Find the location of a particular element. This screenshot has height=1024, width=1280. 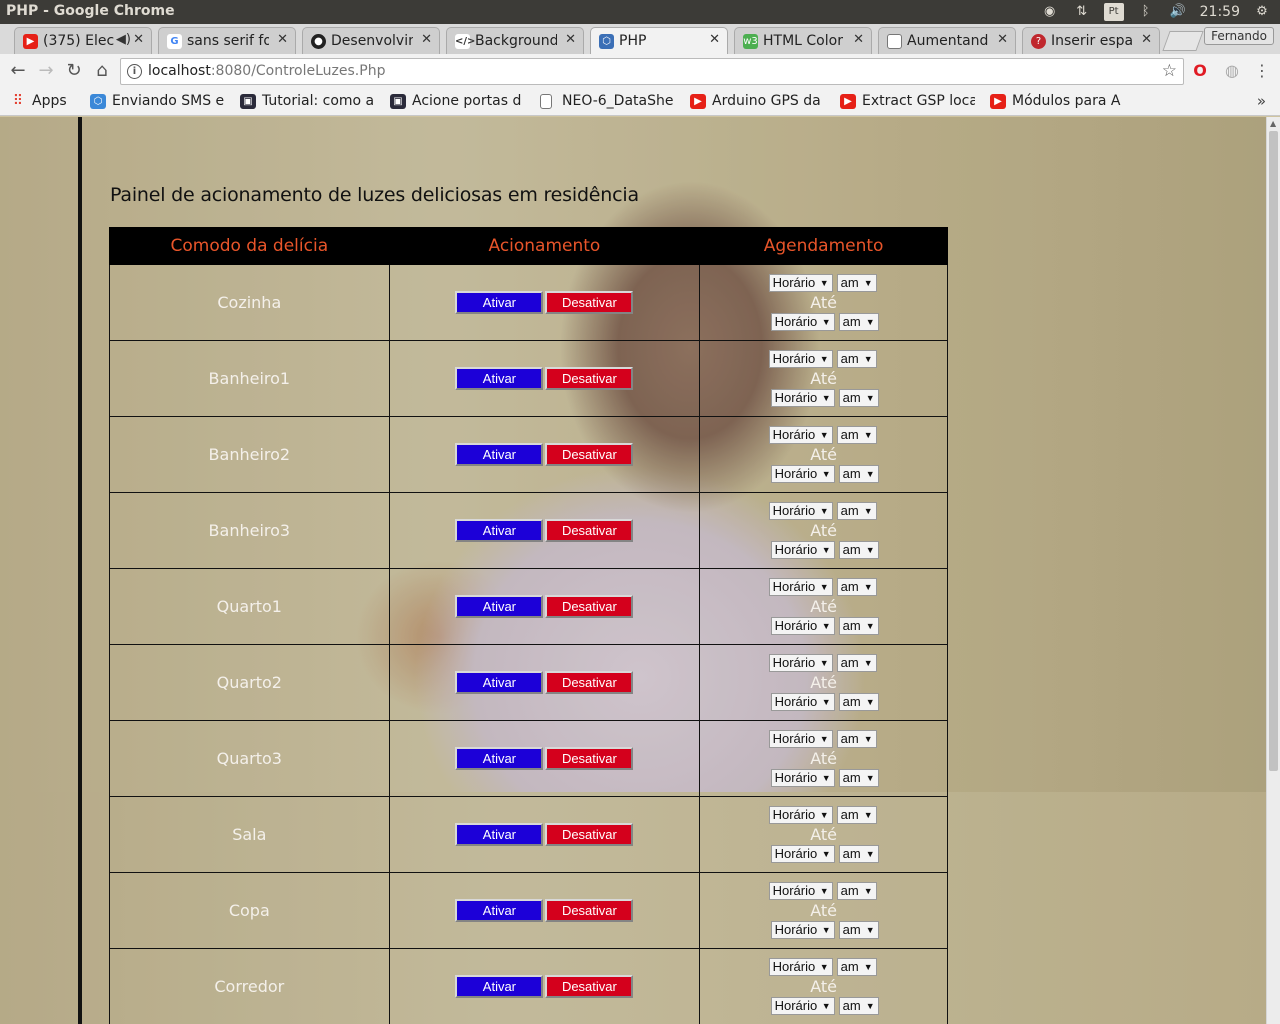

tab-google-search: G sans serif fo ✕ is located at coordinates (227, 40).